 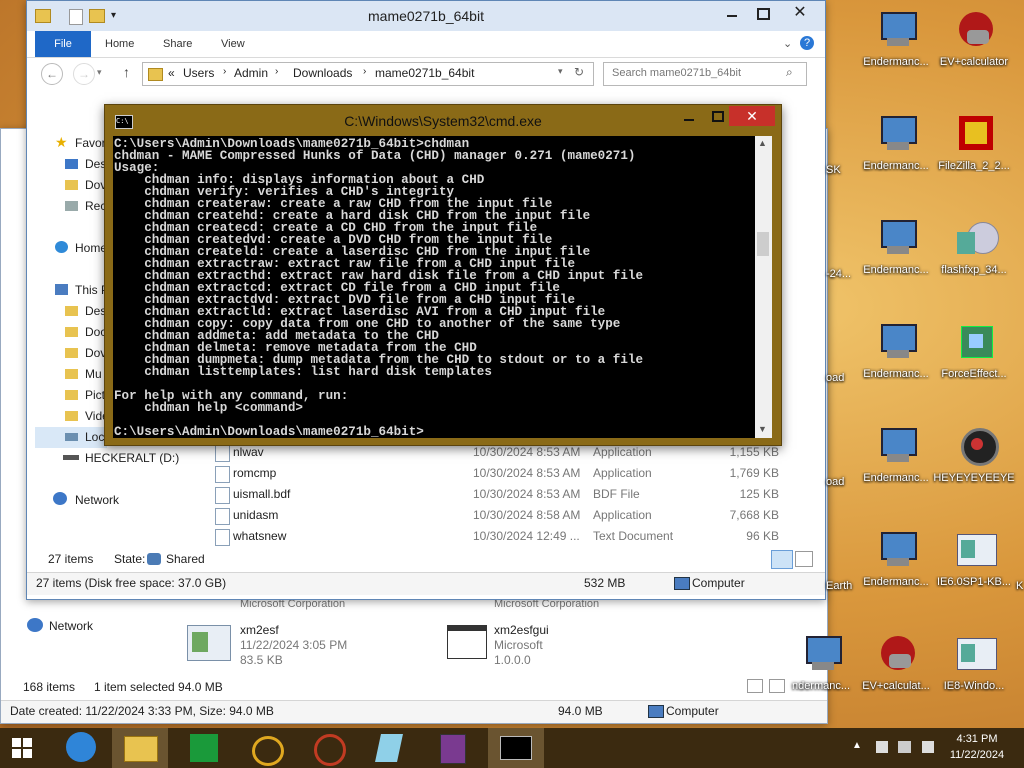 I want to click on sidebar-recent: Rec, so click(x=67, y=206).